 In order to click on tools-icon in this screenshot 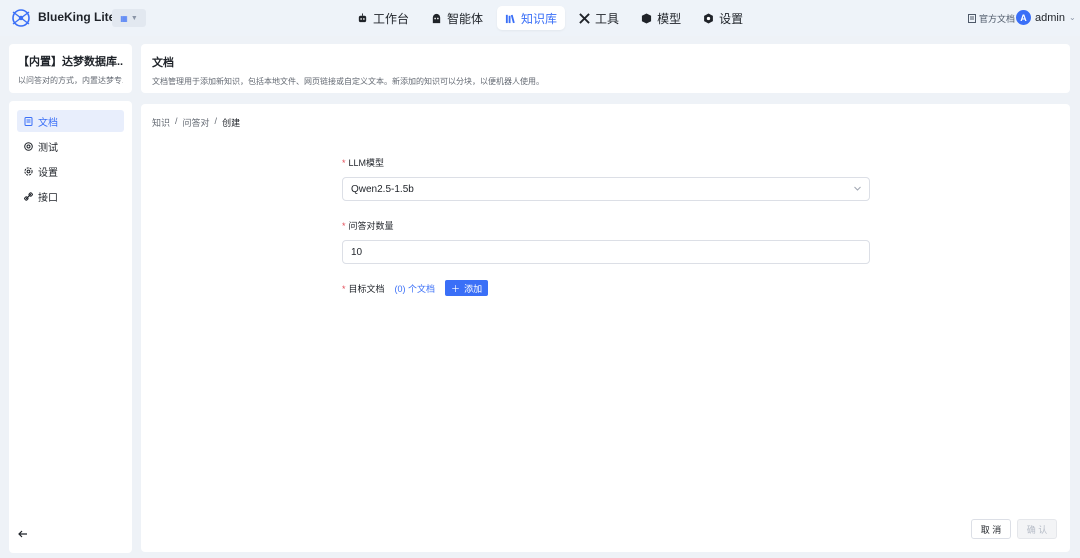, I will do `click(584, 18)`.